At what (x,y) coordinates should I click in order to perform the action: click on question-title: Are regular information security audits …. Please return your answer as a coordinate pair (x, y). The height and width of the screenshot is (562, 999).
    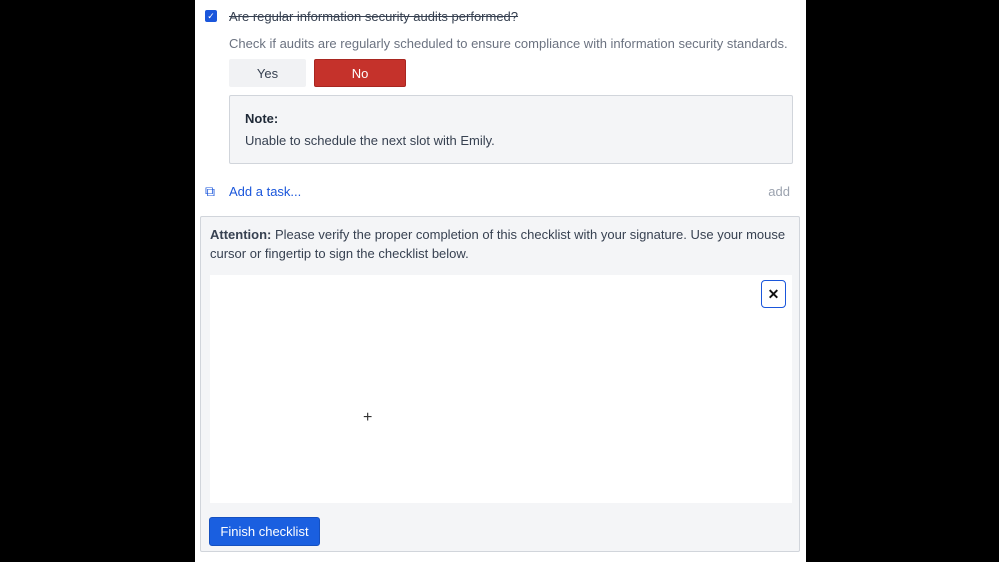
    Looking at the image, I should click on (374, 16).